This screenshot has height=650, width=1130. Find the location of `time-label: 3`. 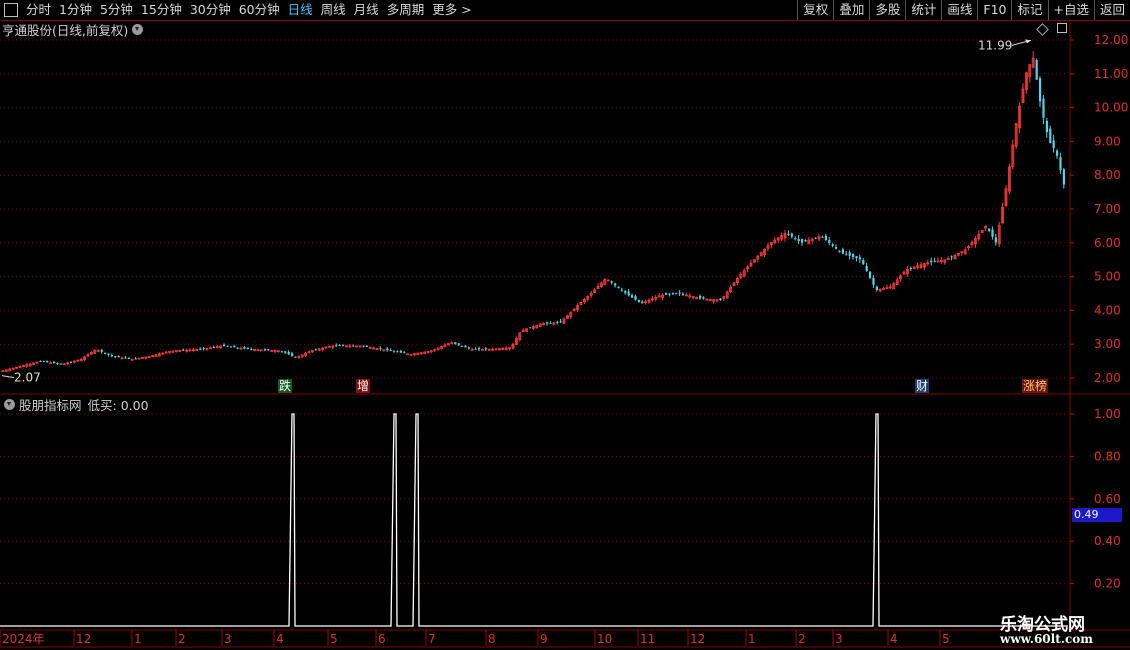

time-label: 3 is located at coordinates (228, 639).